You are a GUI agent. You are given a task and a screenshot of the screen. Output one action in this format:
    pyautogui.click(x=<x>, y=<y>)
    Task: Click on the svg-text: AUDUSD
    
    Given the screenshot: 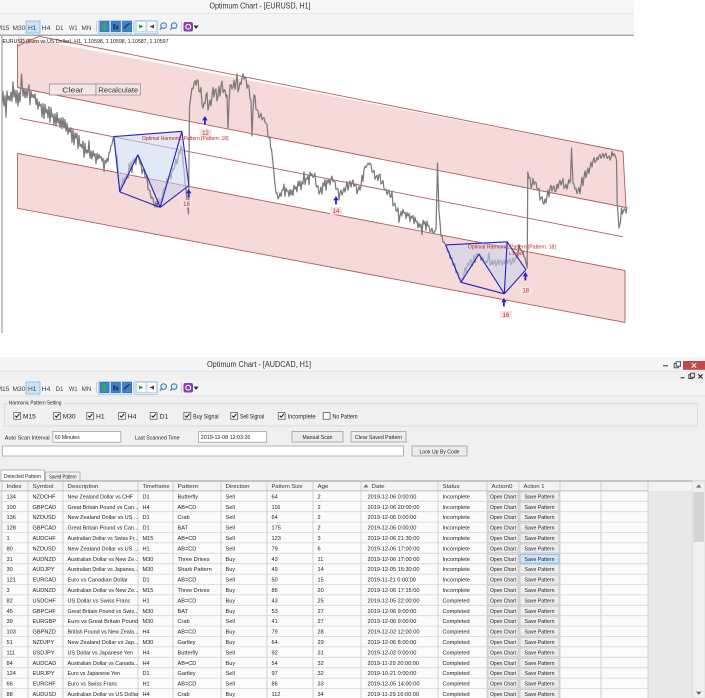 What is the action you would take?
    pyautogui.click(x=45, y=695)
    